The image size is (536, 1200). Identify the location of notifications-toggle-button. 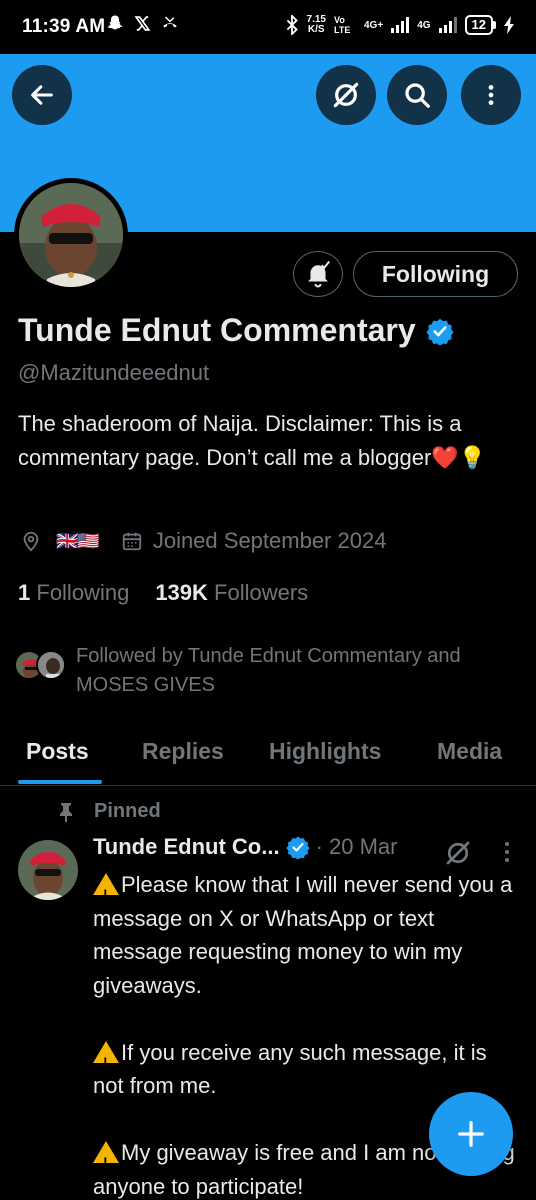
(318, 274).